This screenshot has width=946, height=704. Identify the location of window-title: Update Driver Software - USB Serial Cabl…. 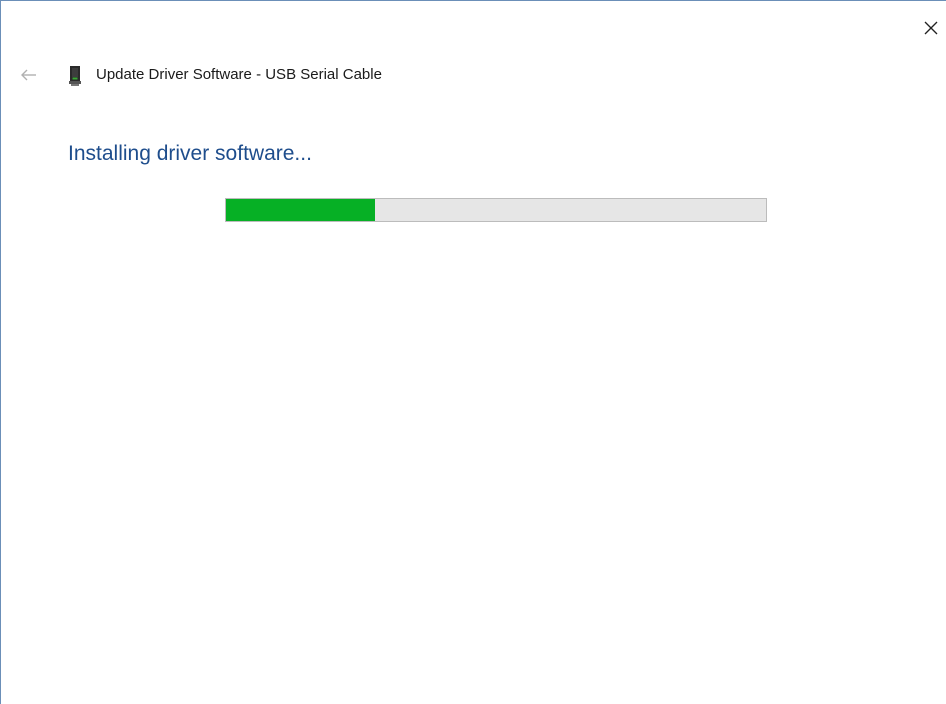
(239, 74).